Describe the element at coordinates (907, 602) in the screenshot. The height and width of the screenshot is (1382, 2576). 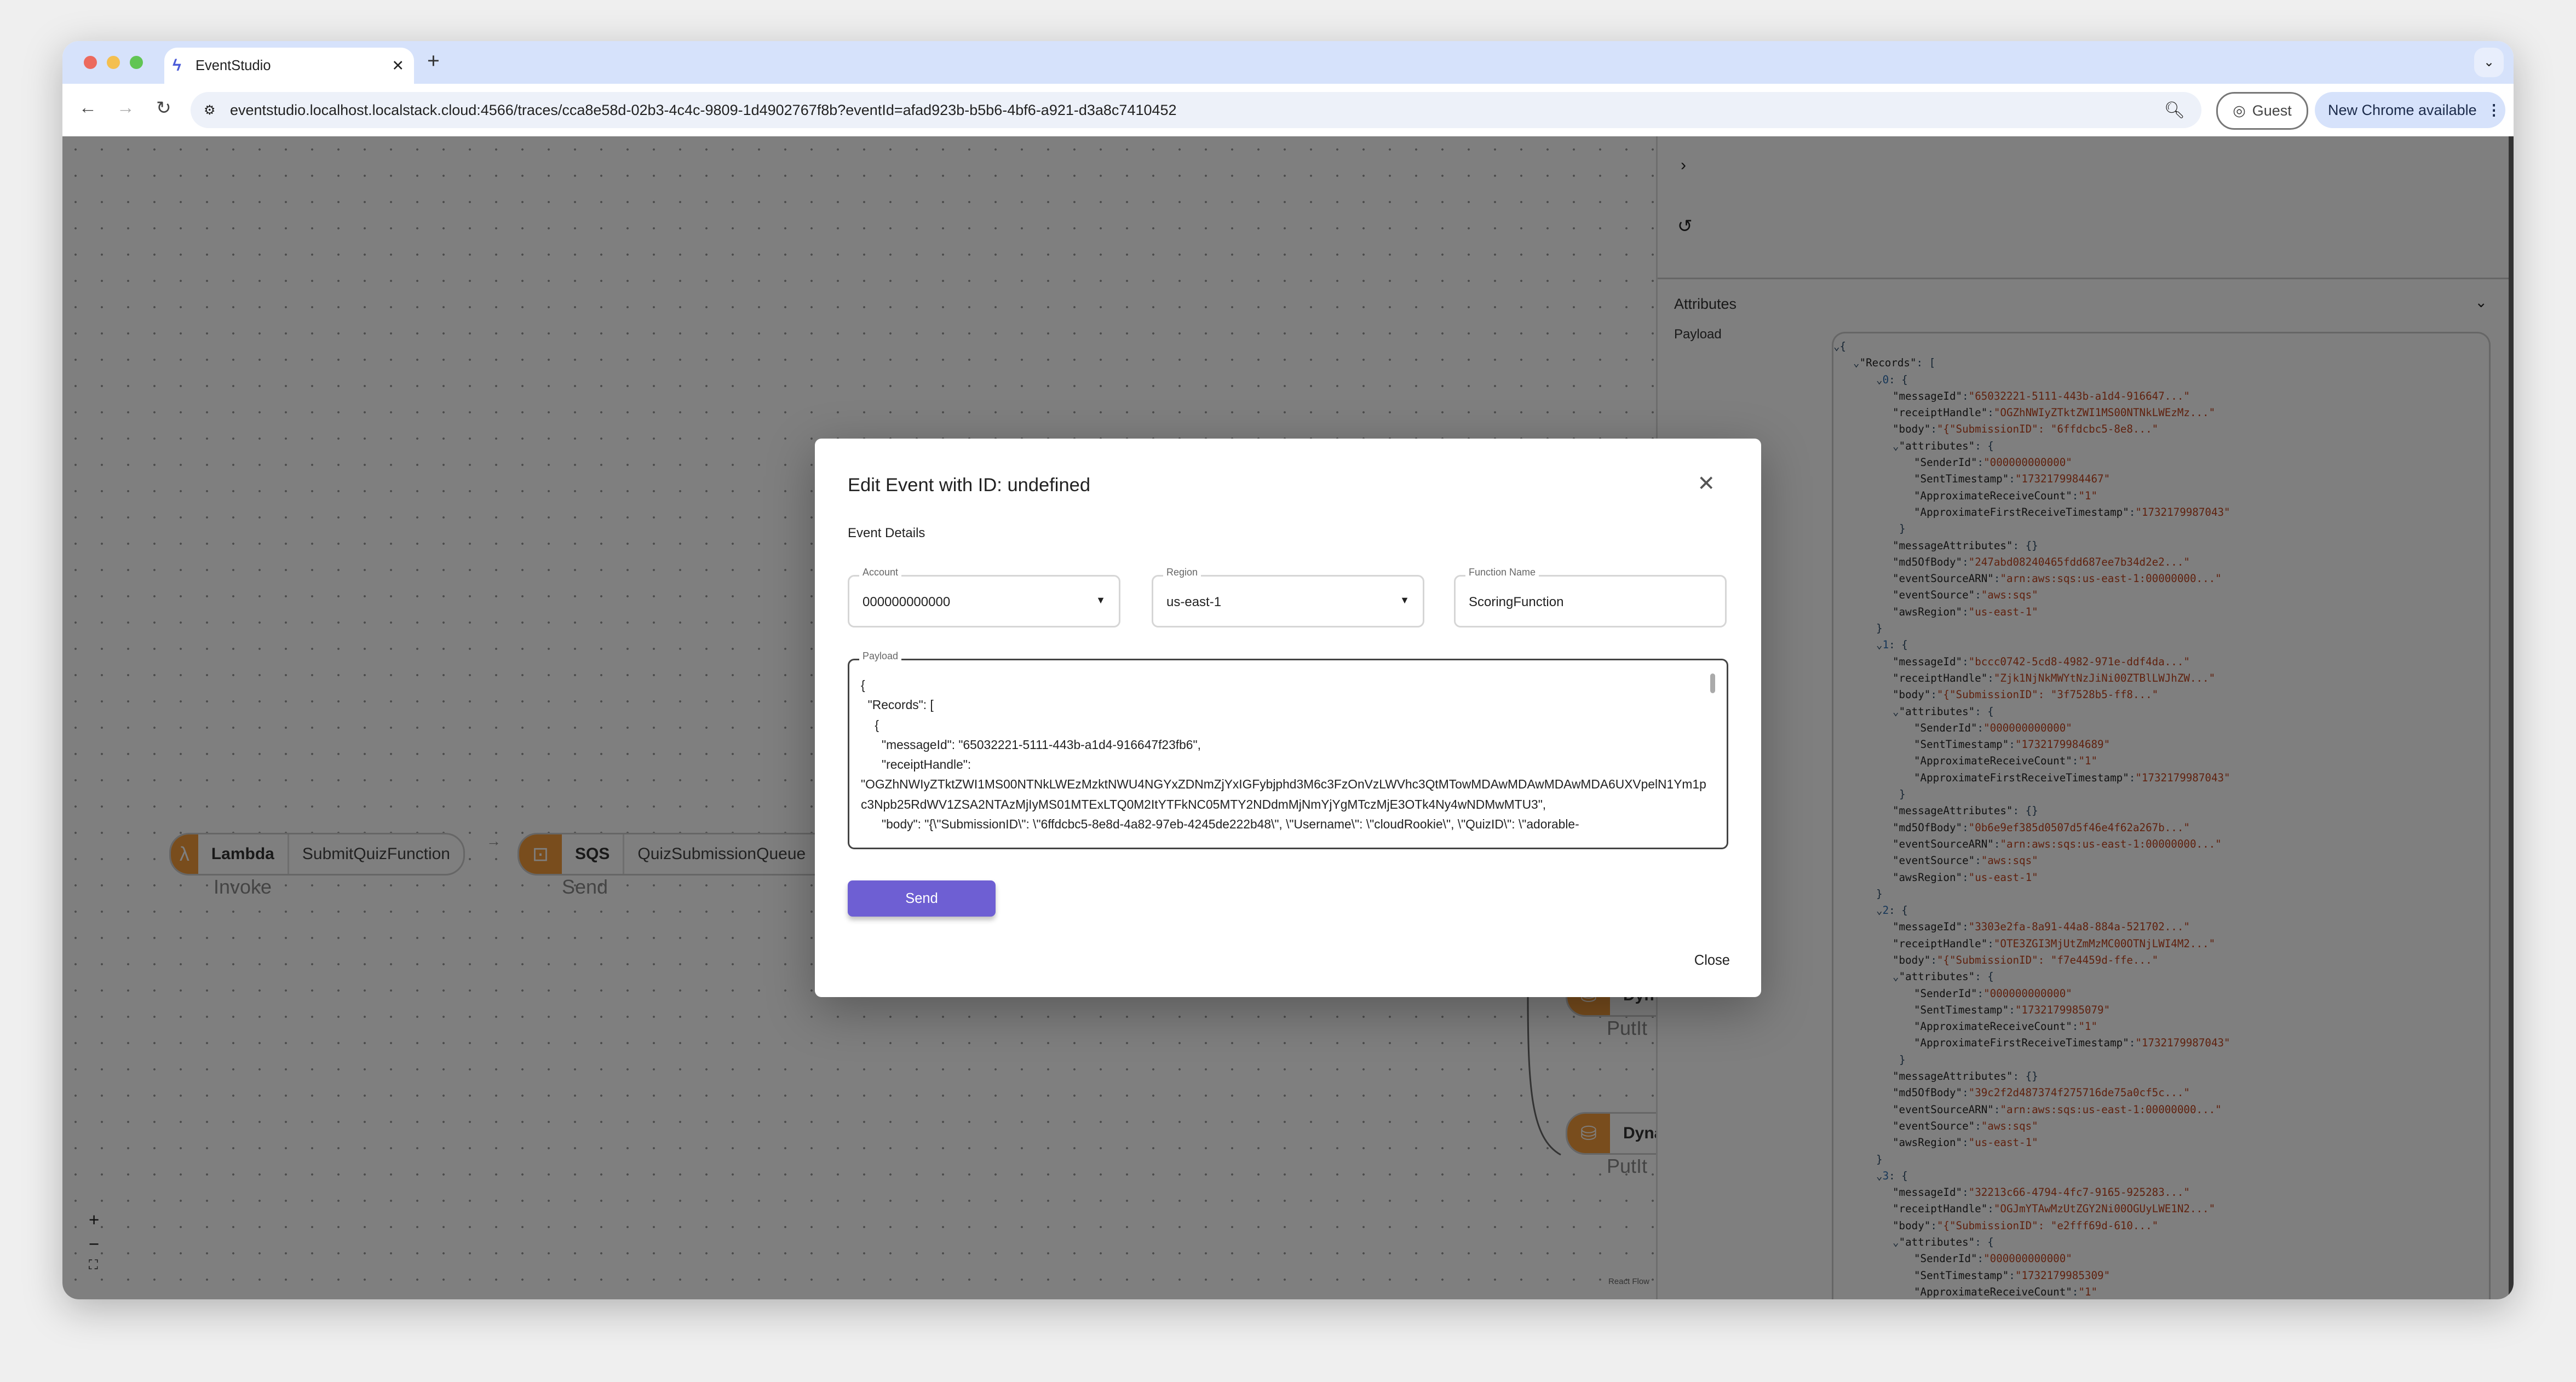
I see `account-value: 000000000000` at that location.